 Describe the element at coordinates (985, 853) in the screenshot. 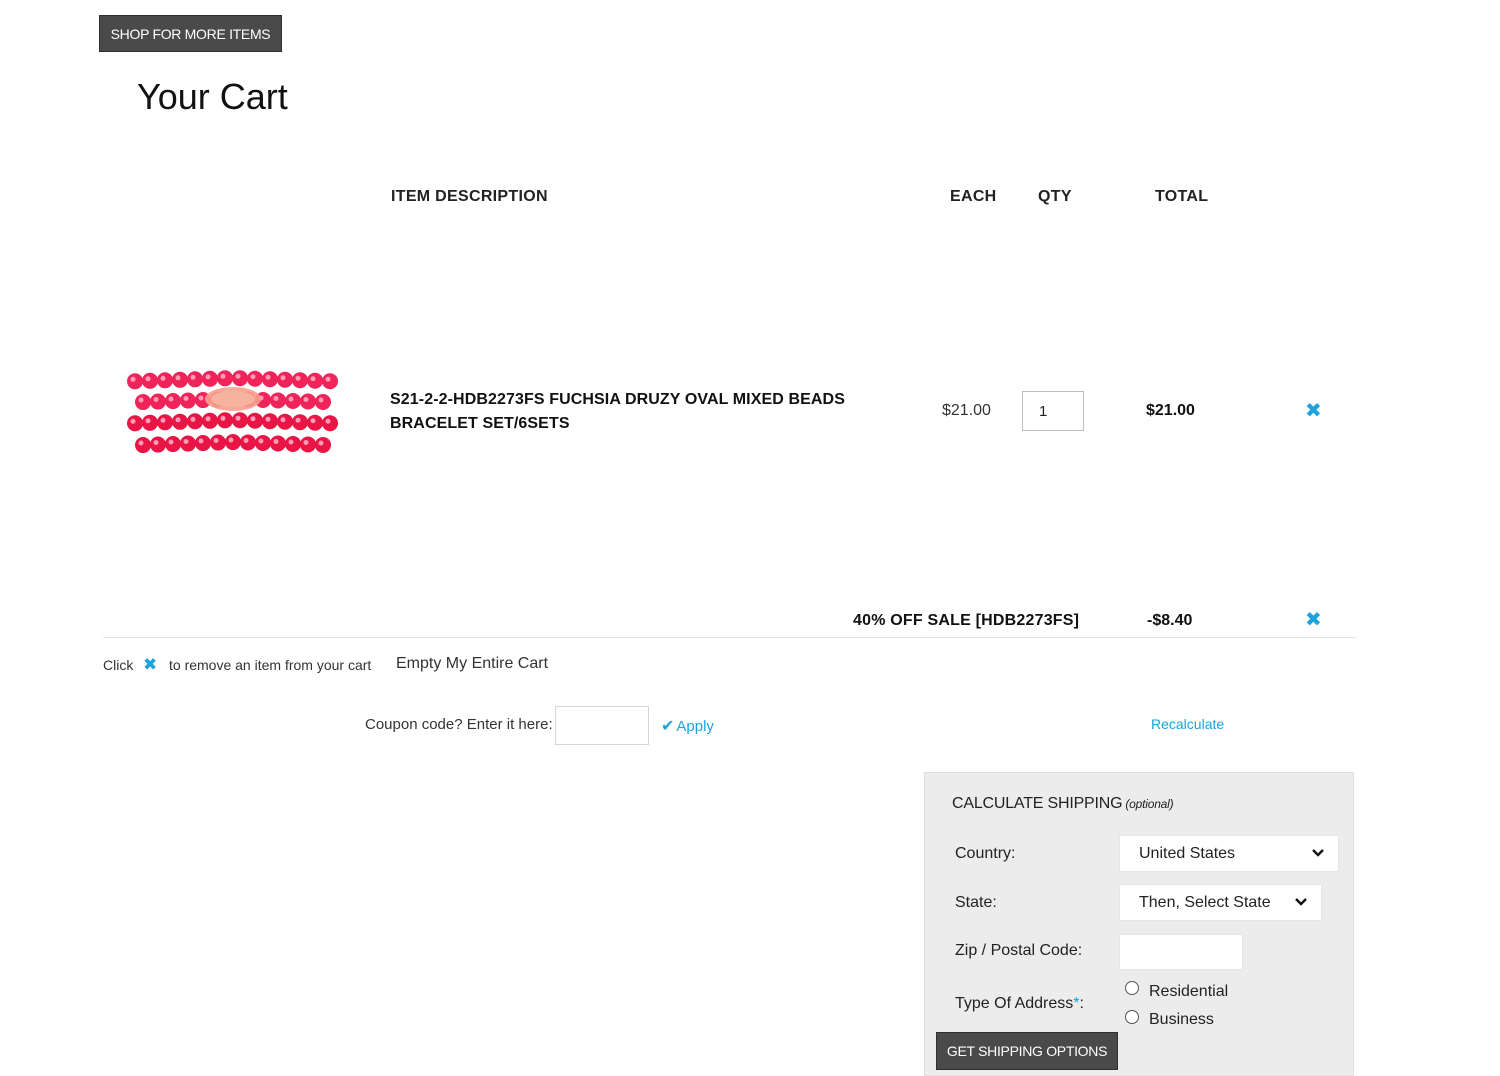

I see `country-label: Country:` at that location.